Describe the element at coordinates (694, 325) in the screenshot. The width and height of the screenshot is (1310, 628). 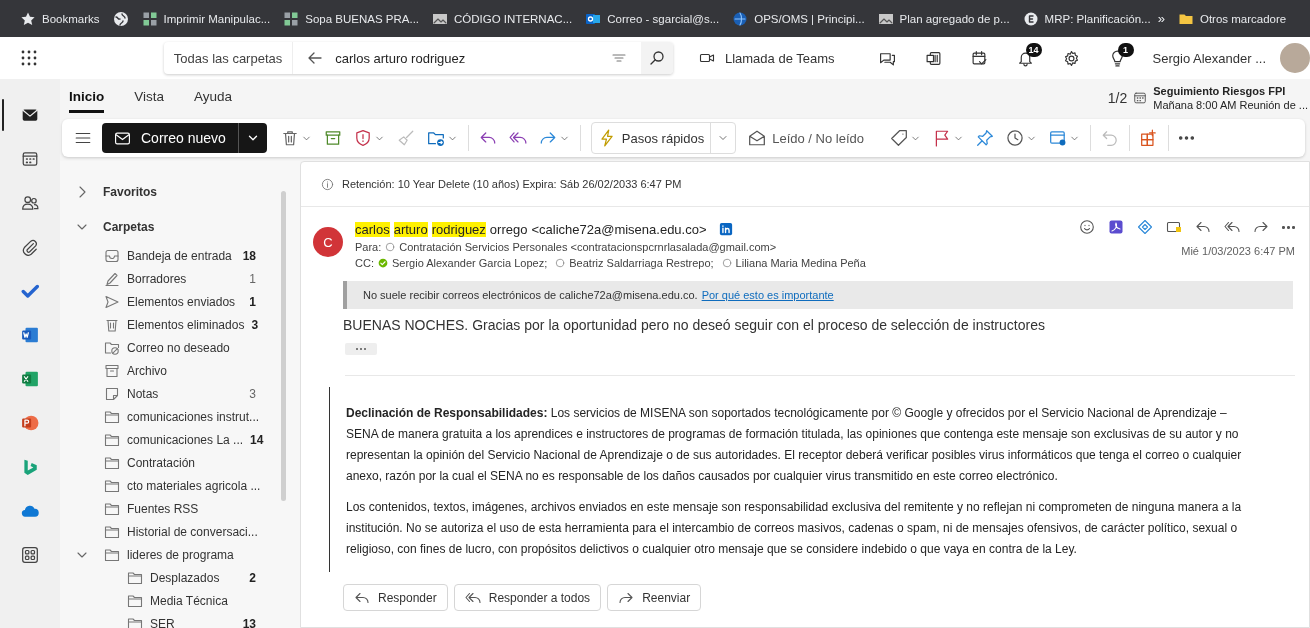
I see `message-body: BUENAS NOCHES. Gracias por la oportunidad pero no deseó seguir con el proceso de selección de instructores` at that location.